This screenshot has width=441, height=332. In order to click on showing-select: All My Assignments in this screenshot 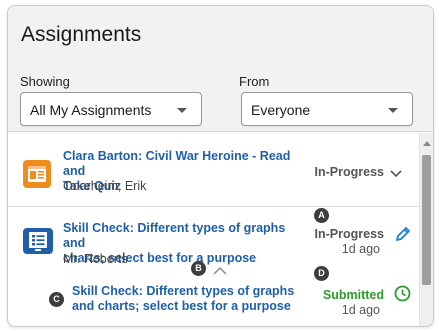, I will do `click(111, 109)`.